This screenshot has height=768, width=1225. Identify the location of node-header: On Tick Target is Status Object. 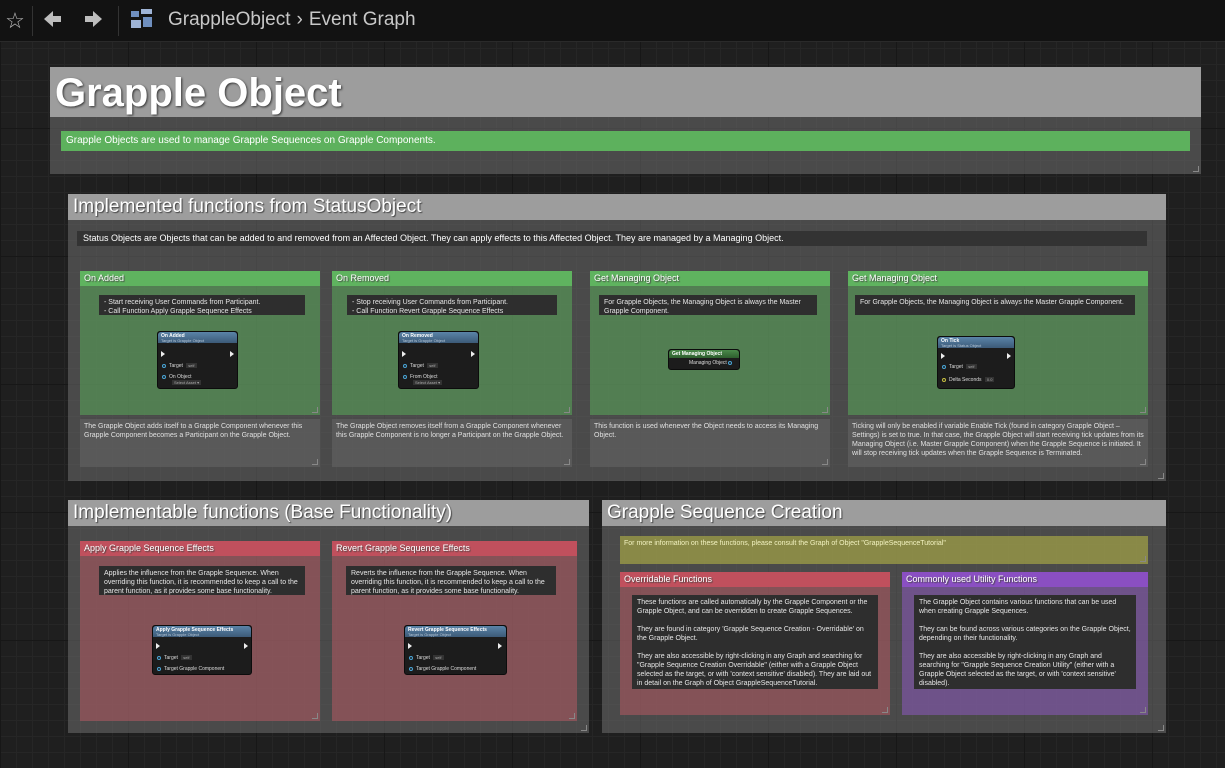
(976, 342).